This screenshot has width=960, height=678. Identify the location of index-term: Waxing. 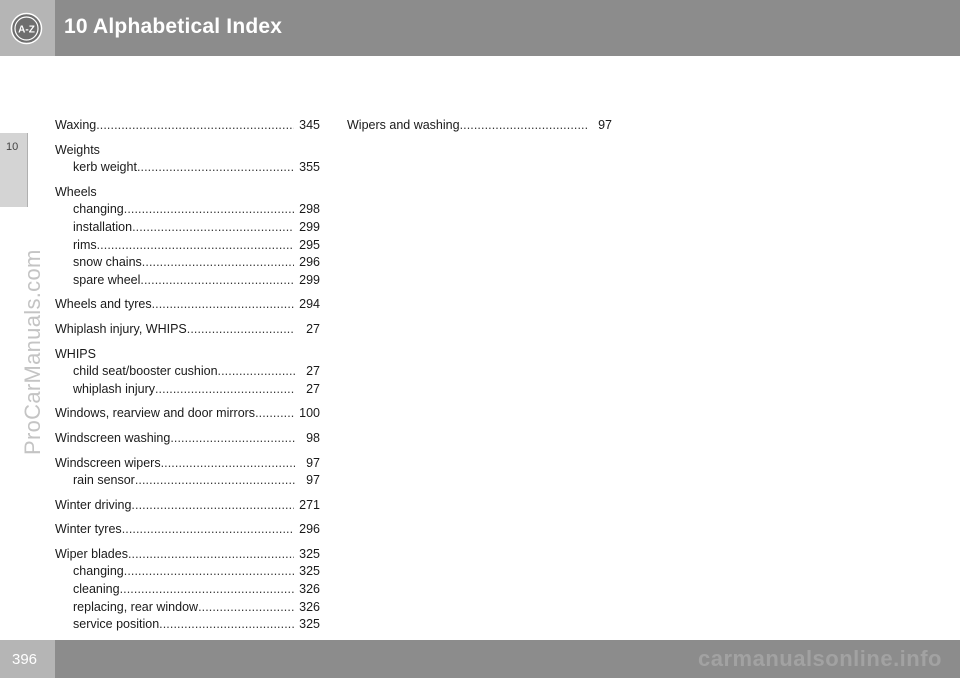
(76, 125).